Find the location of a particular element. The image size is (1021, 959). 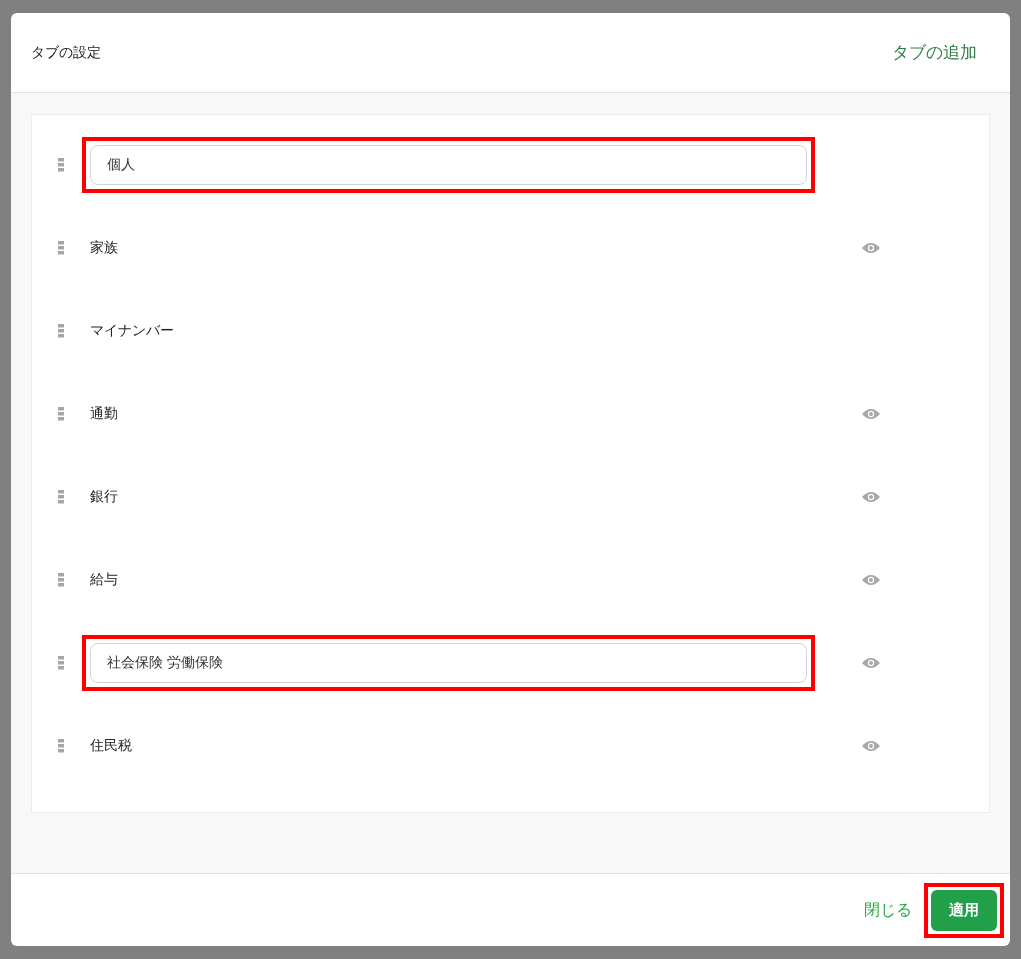

tab-name-field: 社会保険 労働保険 is located at coordinates (448, 662).